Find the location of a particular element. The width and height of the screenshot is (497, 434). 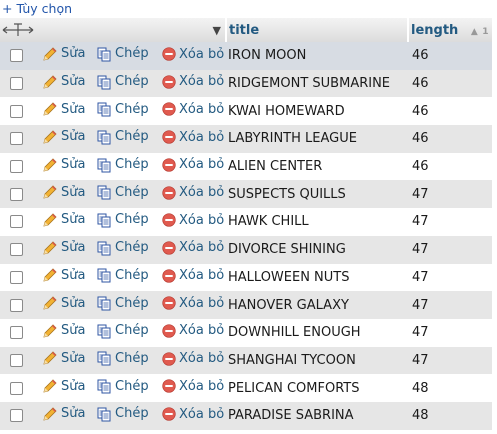

column-header-title: title is located at coordinates (316, 30).